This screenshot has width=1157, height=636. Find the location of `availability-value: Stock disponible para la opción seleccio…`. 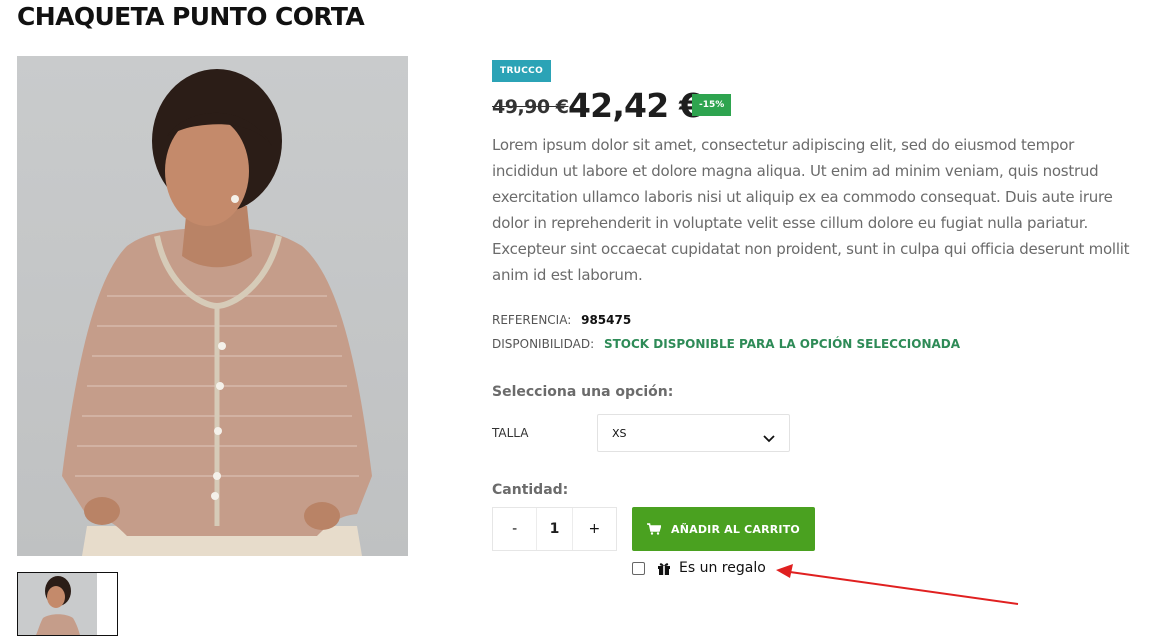

availability-value: Stock disponible para la opción seleccio… is located at coordinates (782, 344).